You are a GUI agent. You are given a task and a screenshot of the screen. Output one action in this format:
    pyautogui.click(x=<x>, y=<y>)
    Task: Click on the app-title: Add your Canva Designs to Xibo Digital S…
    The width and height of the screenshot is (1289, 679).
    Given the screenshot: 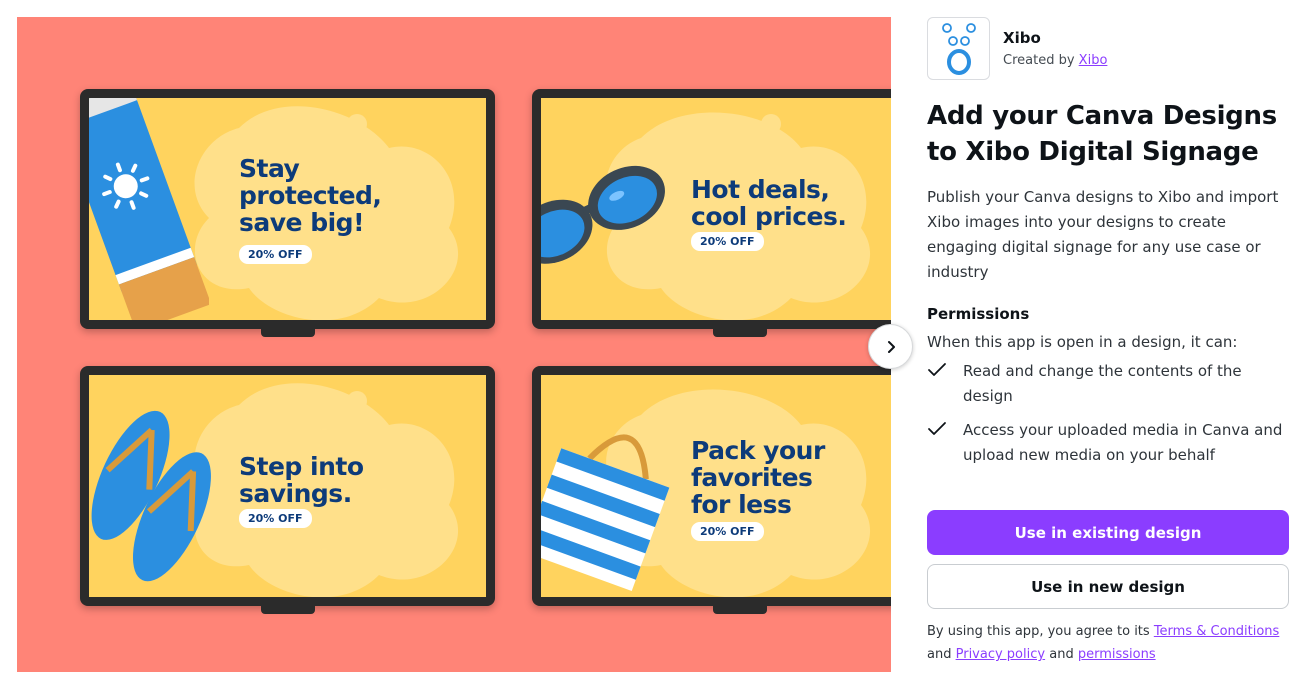 What is the action you would take?
    pyautogui.click(x=1102, y=134)
    